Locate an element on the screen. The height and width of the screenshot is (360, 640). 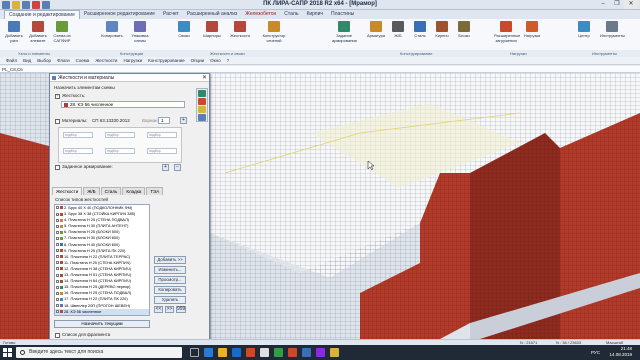
dialog-title-bar: Жесткости и материалы ✕ is located at coordinates (129, 78).